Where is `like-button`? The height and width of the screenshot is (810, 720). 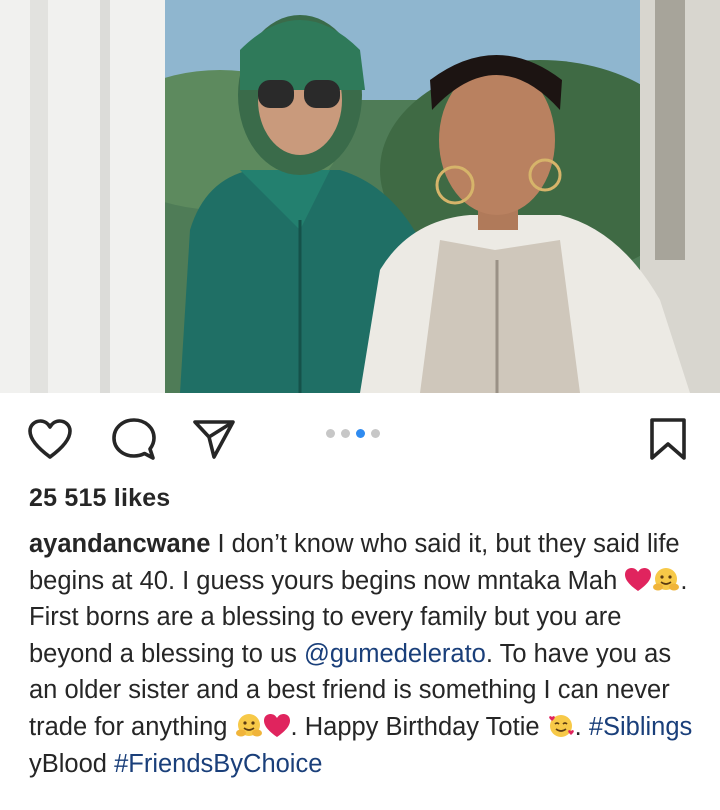
like-button is located at coordinates (50, 439).